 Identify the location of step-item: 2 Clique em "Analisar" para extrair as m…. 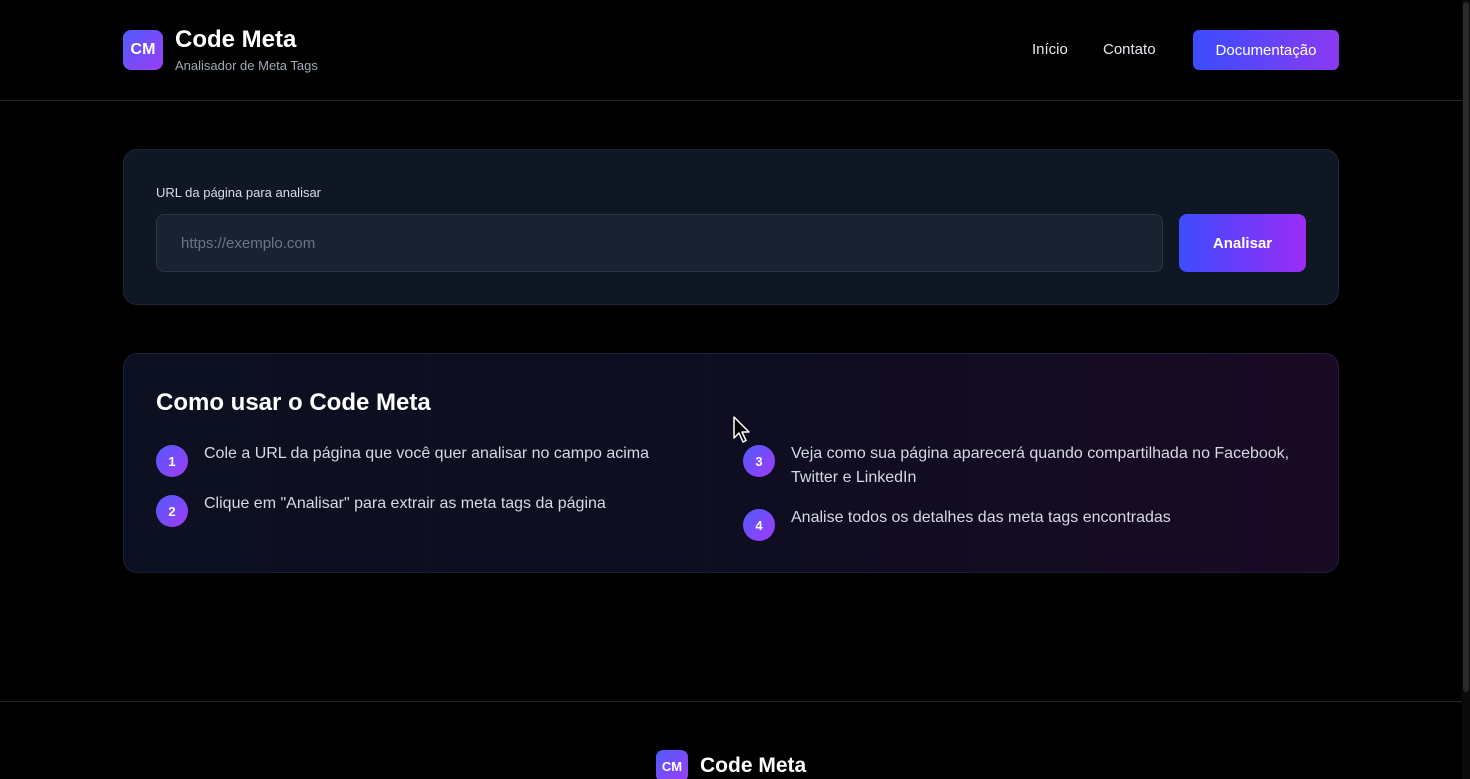
(381, 511).